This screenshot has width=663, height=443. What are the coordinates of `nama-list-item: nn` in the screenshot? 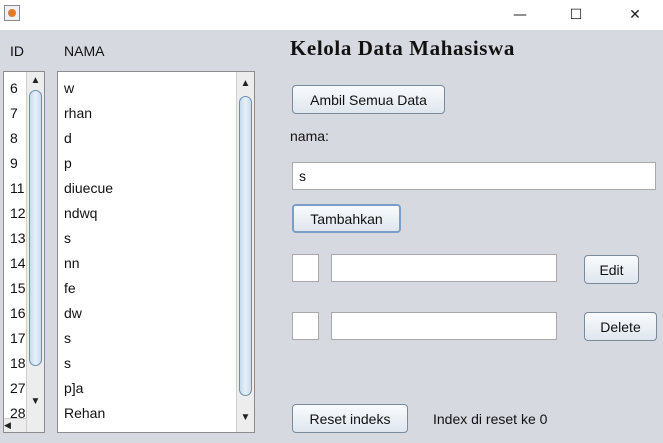 It's located at (156, 263).